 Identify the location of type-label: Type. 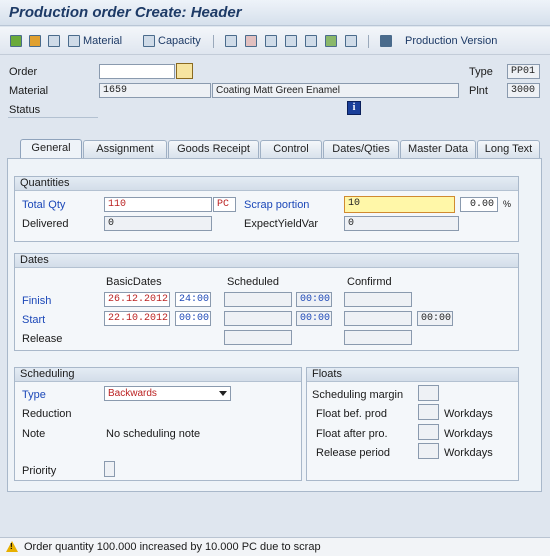
(481, 72).